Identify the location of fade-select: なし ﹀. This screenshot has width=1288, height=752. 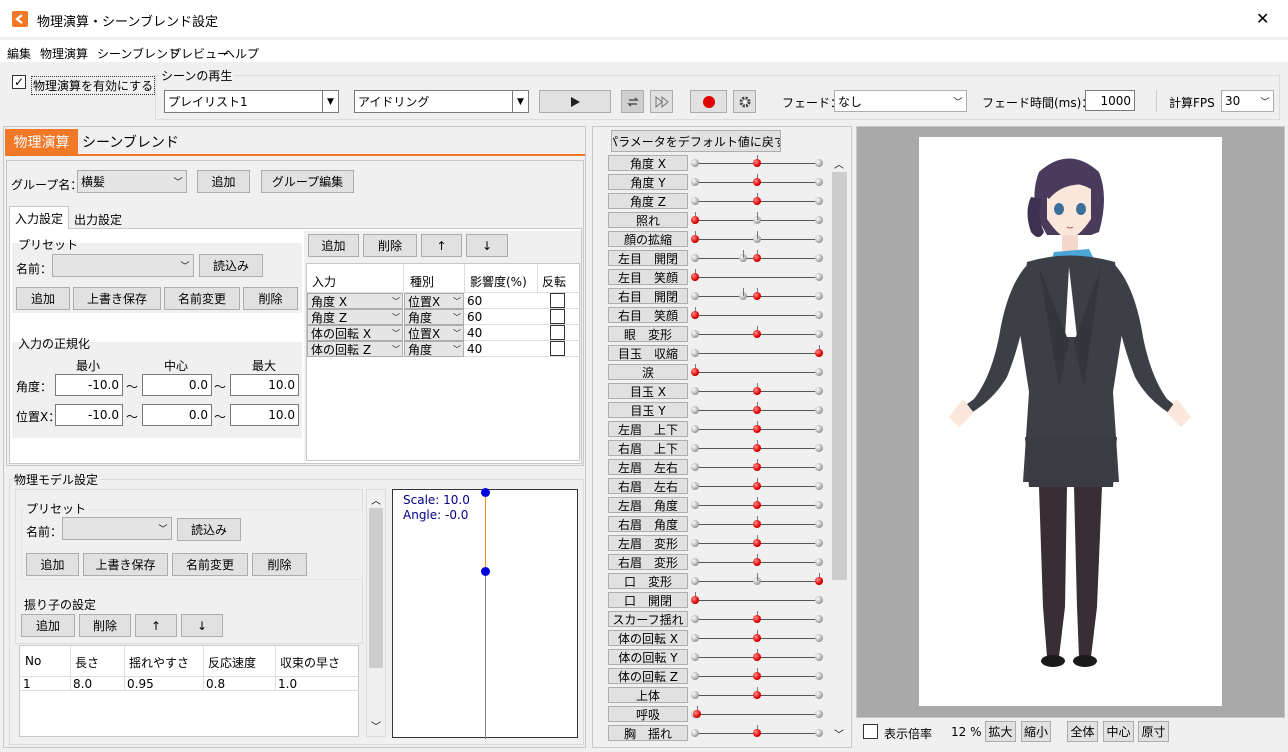
(900, 101).